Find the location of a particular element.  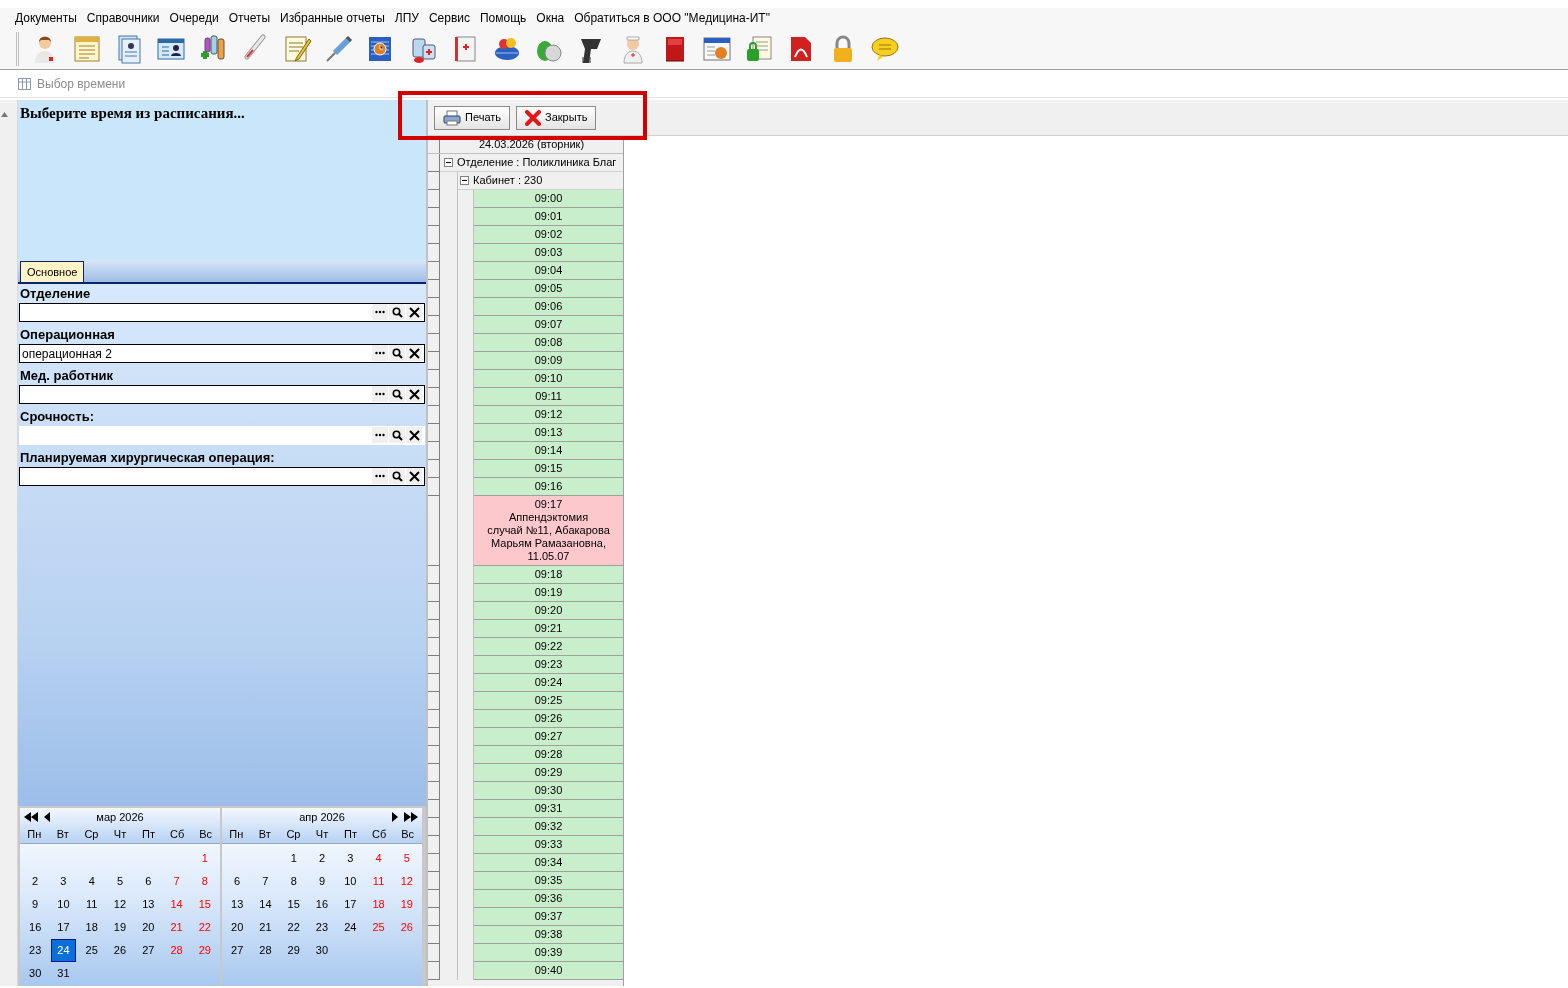

time-slot: 09:19 is located at coordinates (548, 593).